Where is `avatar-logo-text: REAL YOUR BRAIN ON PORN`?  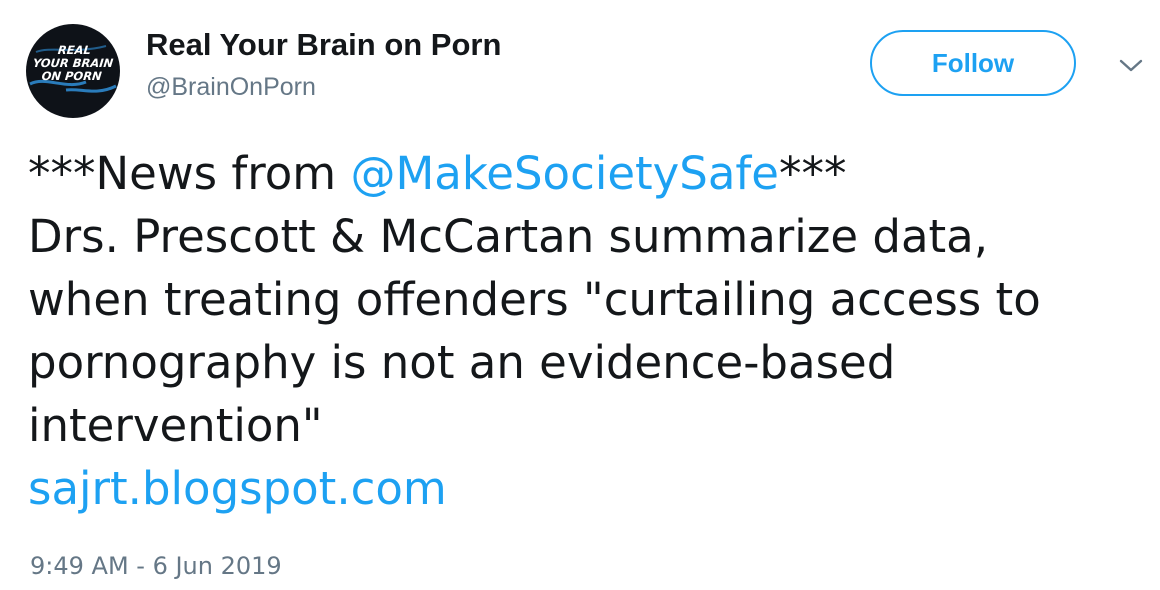
avatar-logo-text: REAL YOUR BRAIN ON PORN is located at coordinates (73, 63).